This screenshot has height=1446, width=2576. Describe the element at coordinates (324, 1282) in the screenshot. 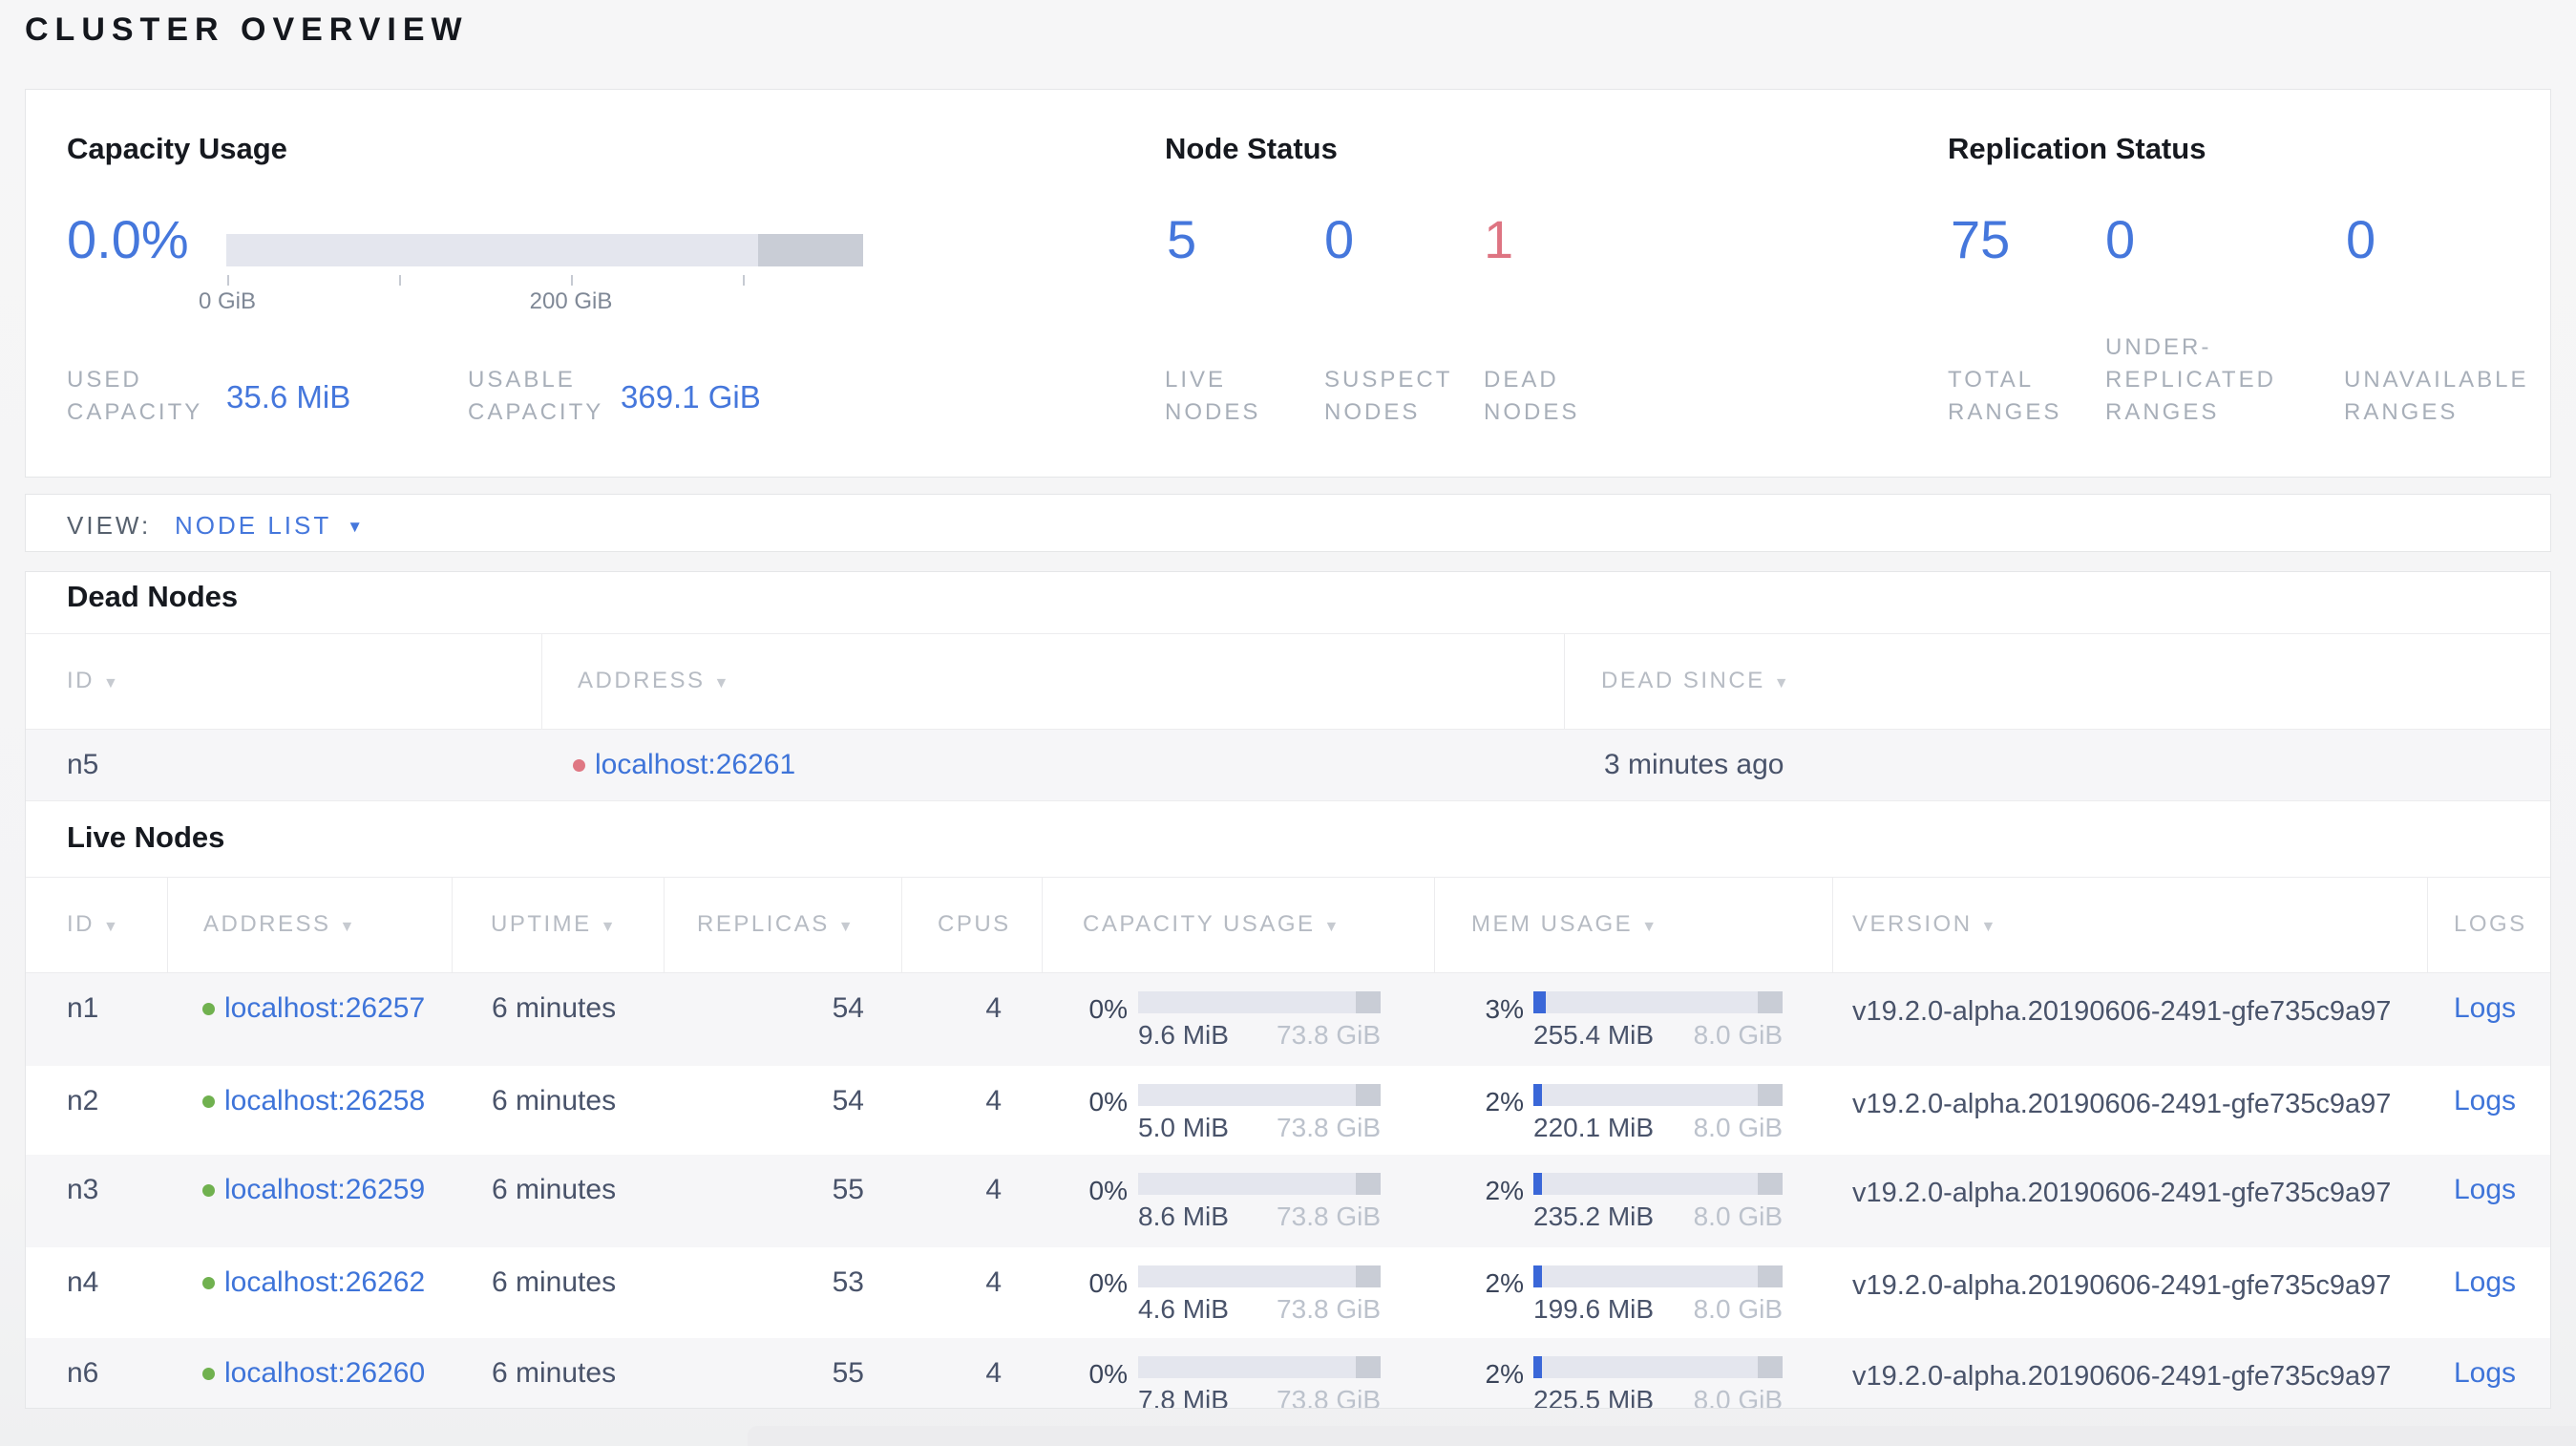

I see `node-address-link: localhost:26262` at that location.